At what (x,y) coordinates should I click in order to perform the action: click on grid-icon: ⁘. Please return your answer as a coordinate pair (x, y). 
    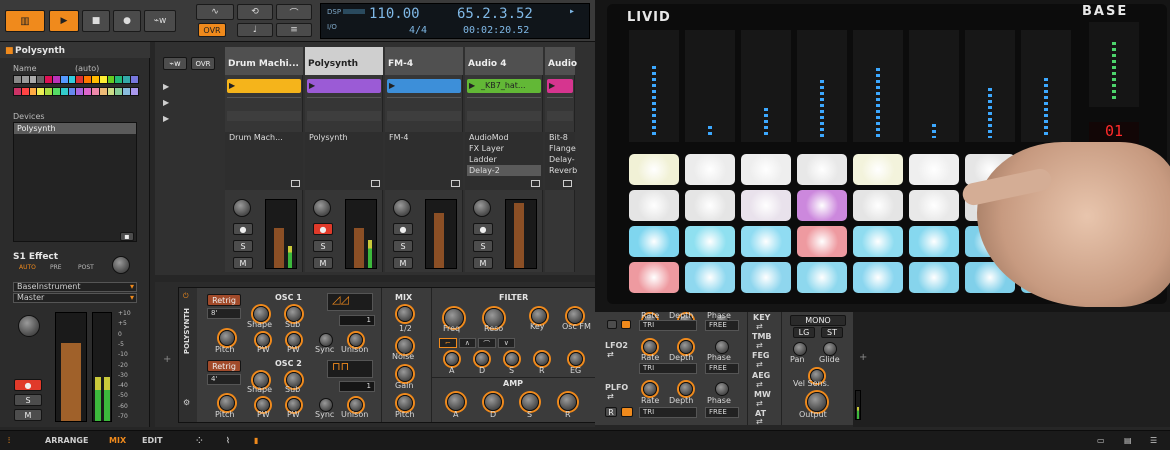
    Looking at the image, I should click on (199, 440).